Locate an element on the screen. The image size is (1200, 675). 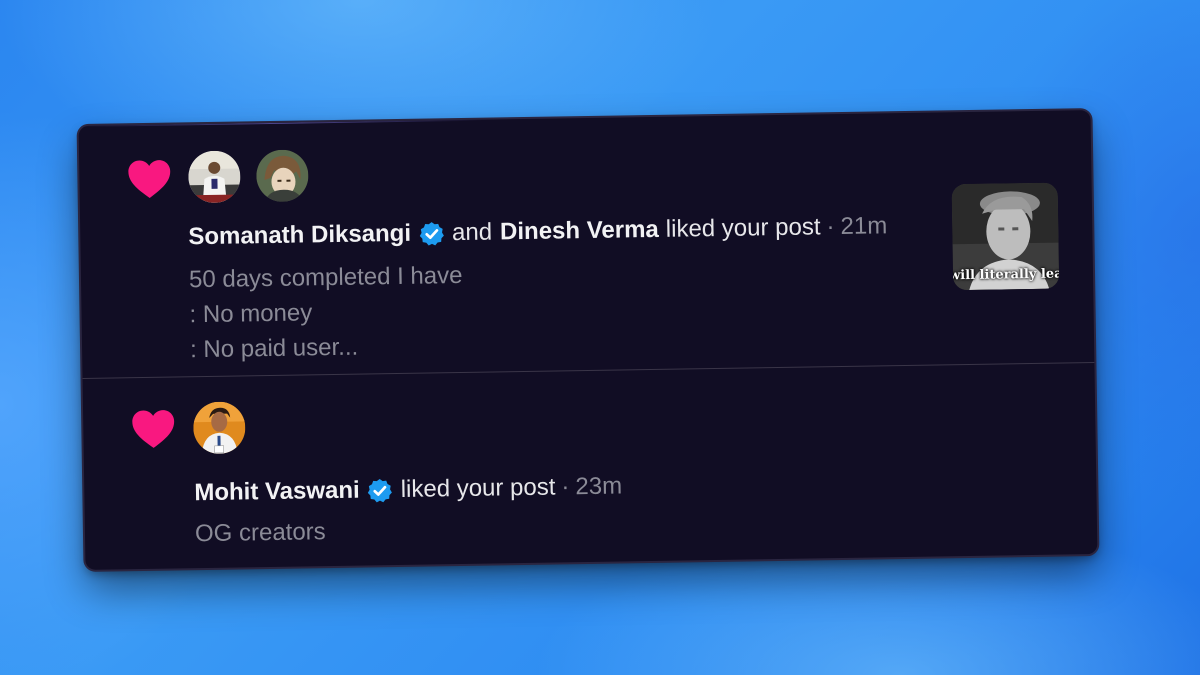
connector-text: and is located at coordinates (472, 232).